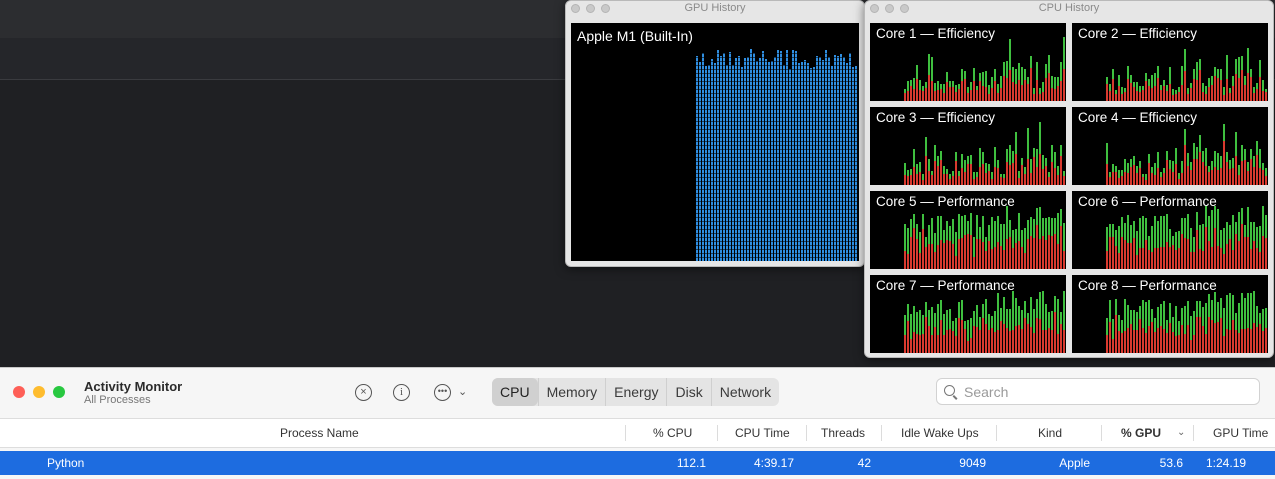  What do you see at coordinates (940, 433) in the screenshot?
I see `column-idle-wake-ups: Idle Wake Ups` at bounding box center [940, 433].